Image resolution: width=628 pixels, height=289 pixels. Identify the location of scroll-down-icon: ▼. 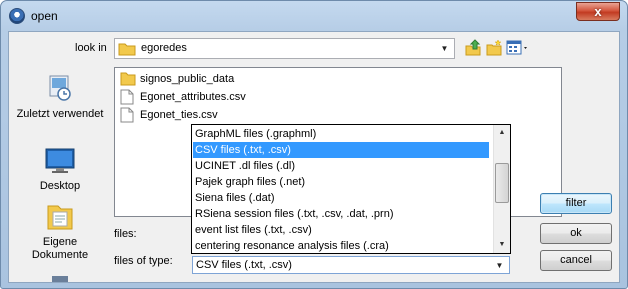
(502, 245).